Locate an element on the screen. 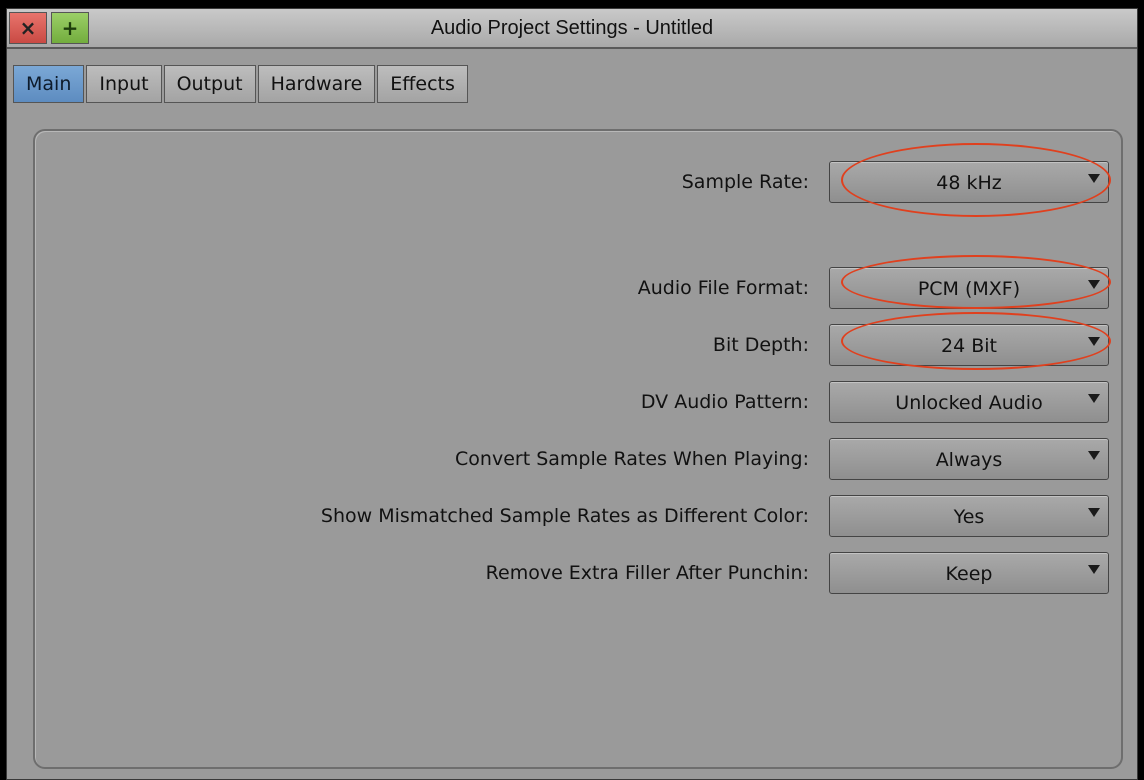 This screenshot has width=1144, height=780. tab-effects: Effects is located at coordinates (422, 84).